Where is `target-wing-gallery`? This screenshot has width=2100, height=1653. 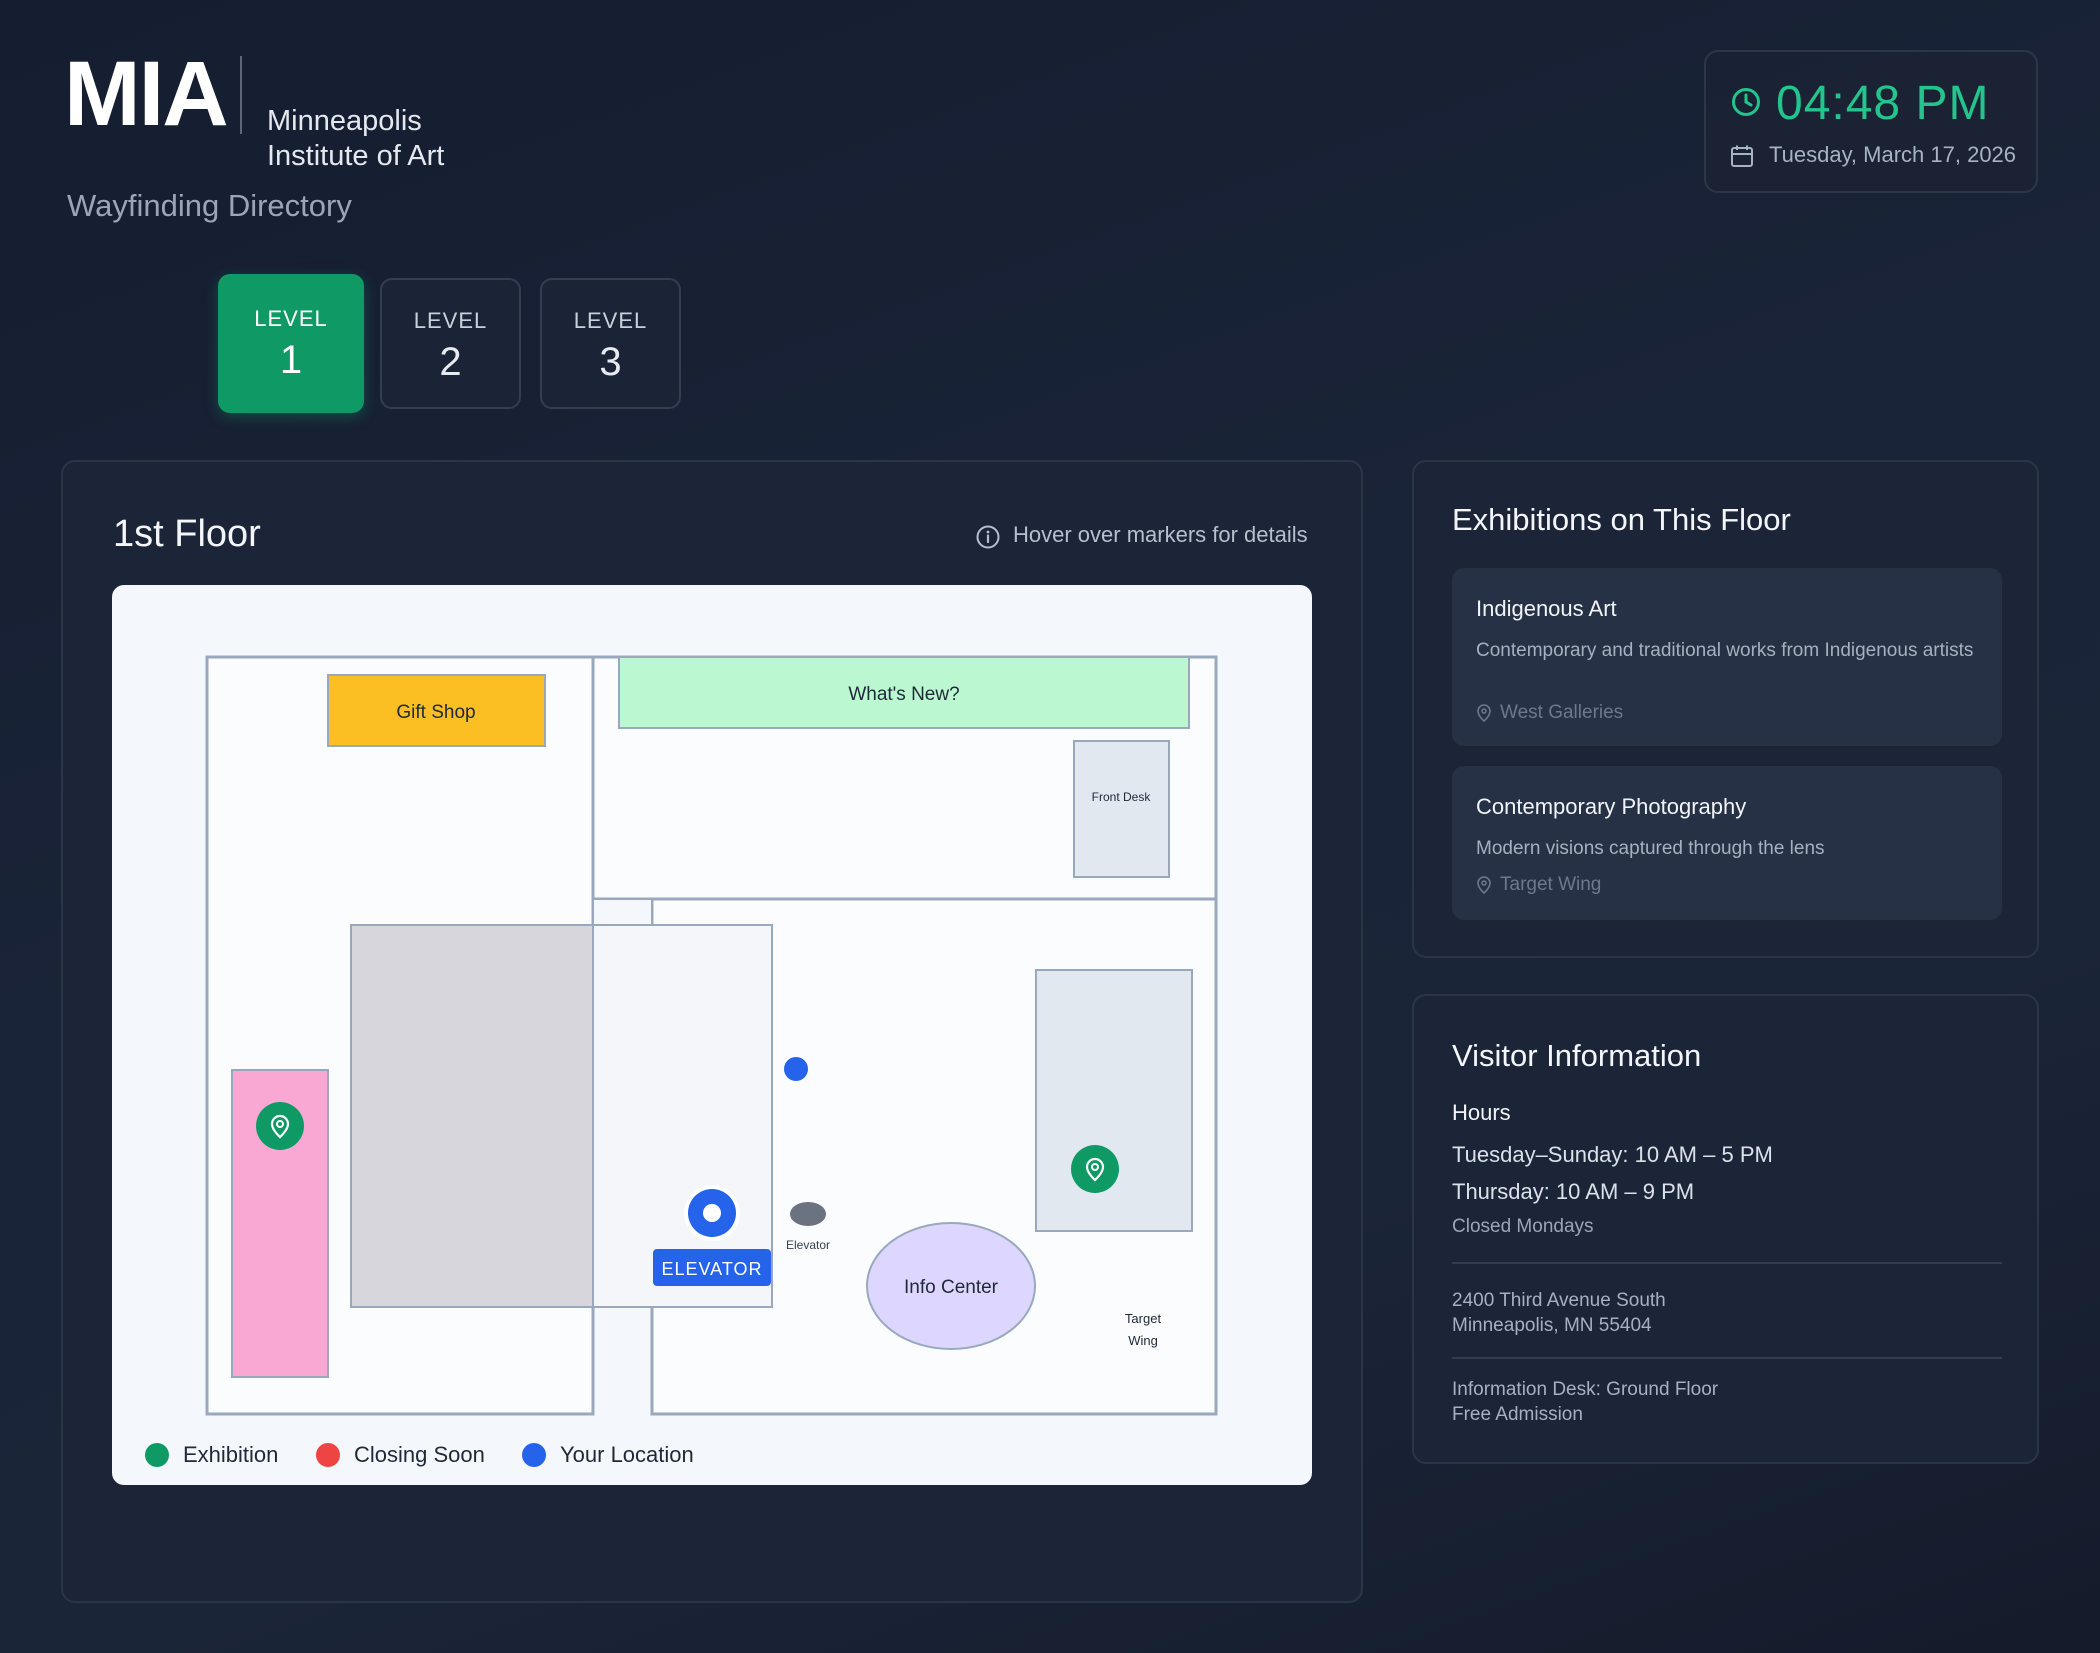 target-wing-gallery is located at coordinates (1114, 1100).